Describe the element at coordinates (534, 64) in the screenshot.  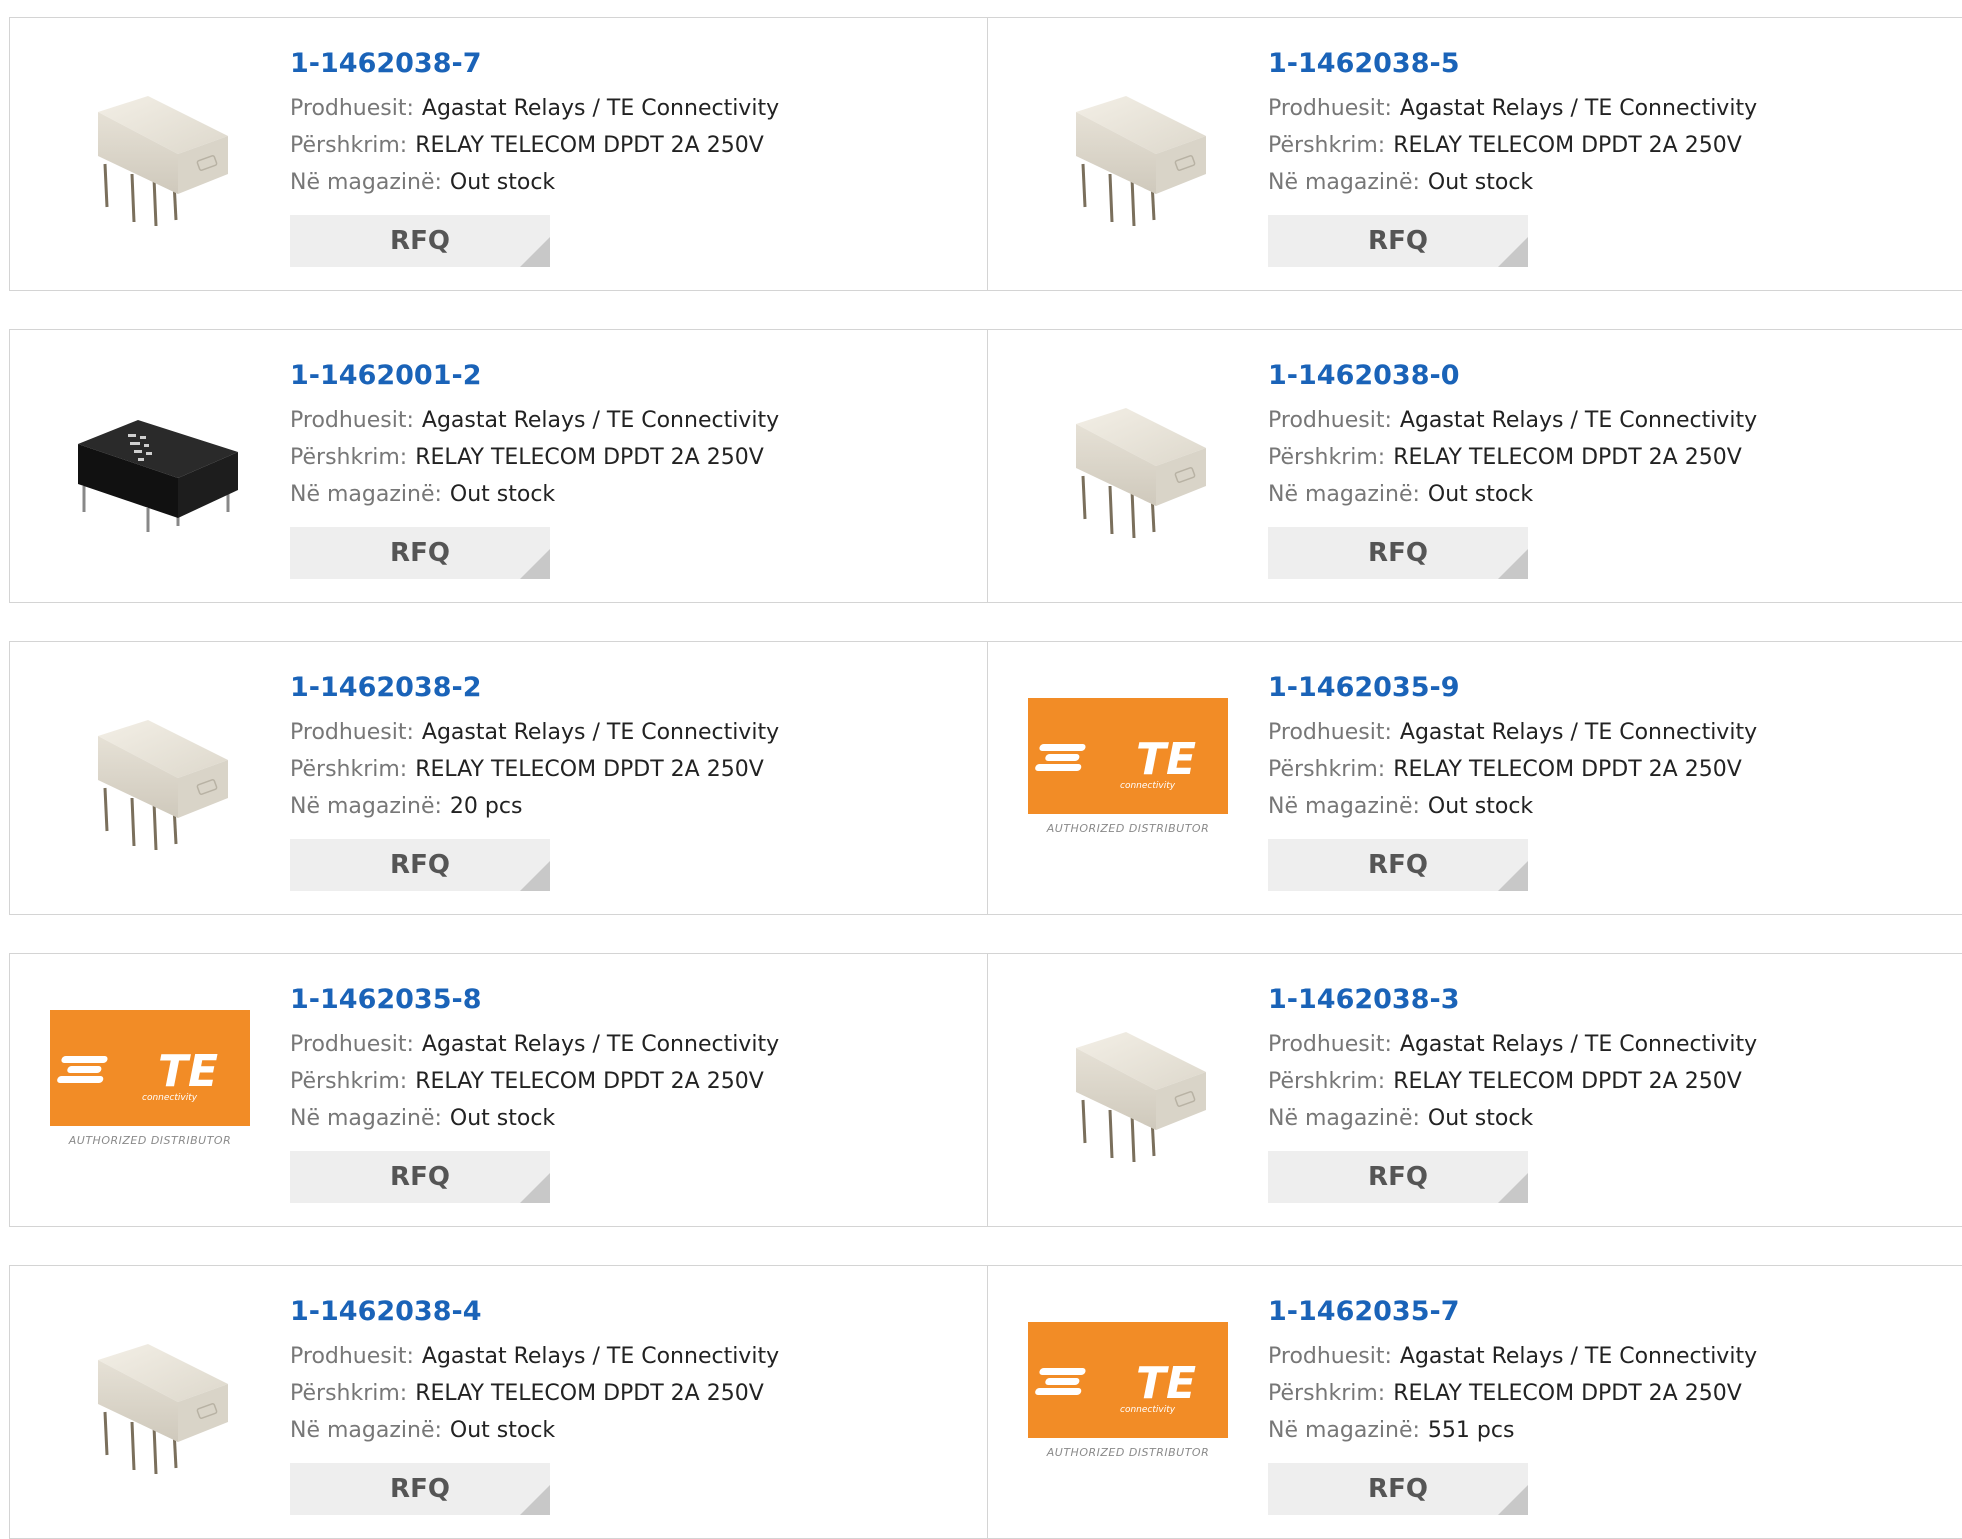
I see `part-number-link: 1-1462038-7` at that location.